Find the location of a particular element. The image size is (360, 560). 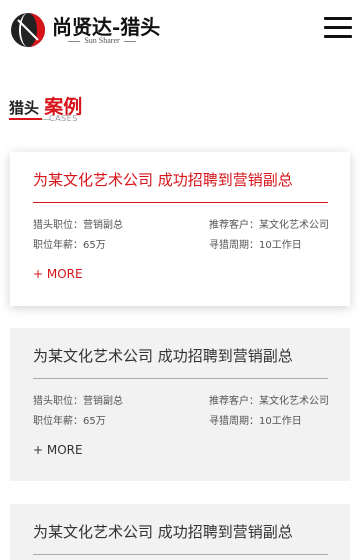

section-subtitle: CASES is located at coordinates (63, 118).